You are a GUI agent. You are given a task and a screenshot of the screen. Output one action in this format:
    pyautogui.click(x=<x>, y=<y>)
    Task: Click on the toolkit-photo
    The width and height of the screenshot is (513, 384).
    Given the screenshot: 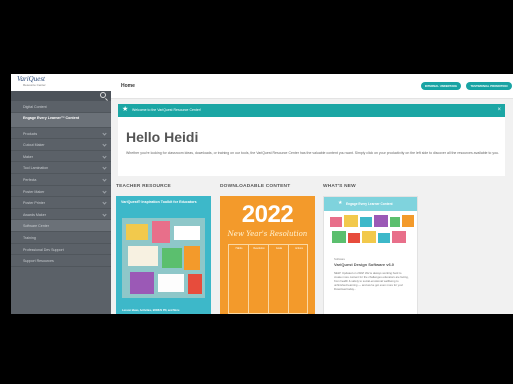 What is the action you would take?
    pyautogui.click(x=163, y=258)
    